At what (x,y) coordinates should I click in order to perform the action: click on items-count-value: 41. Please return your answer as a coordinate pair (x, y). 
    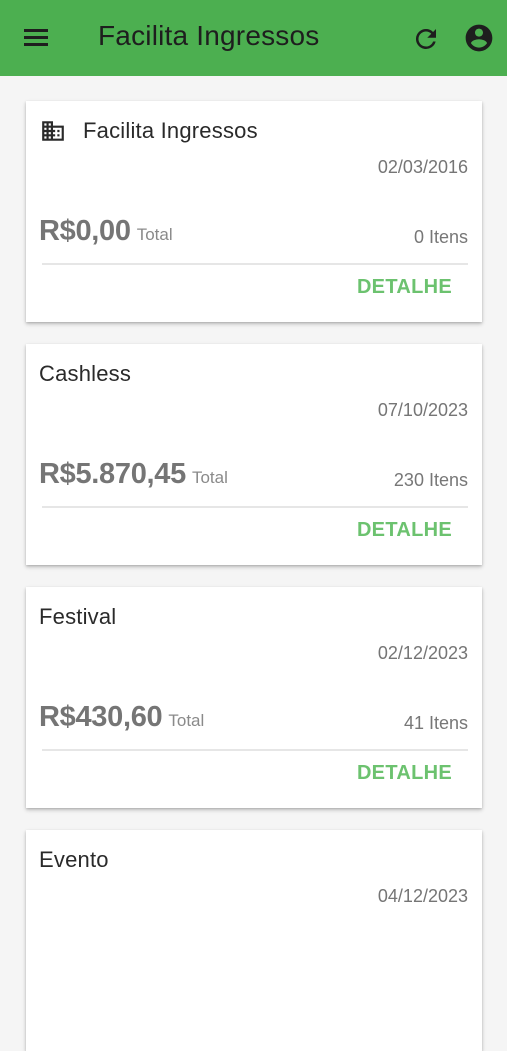
    Looking at the image, I should click on (413, 723).